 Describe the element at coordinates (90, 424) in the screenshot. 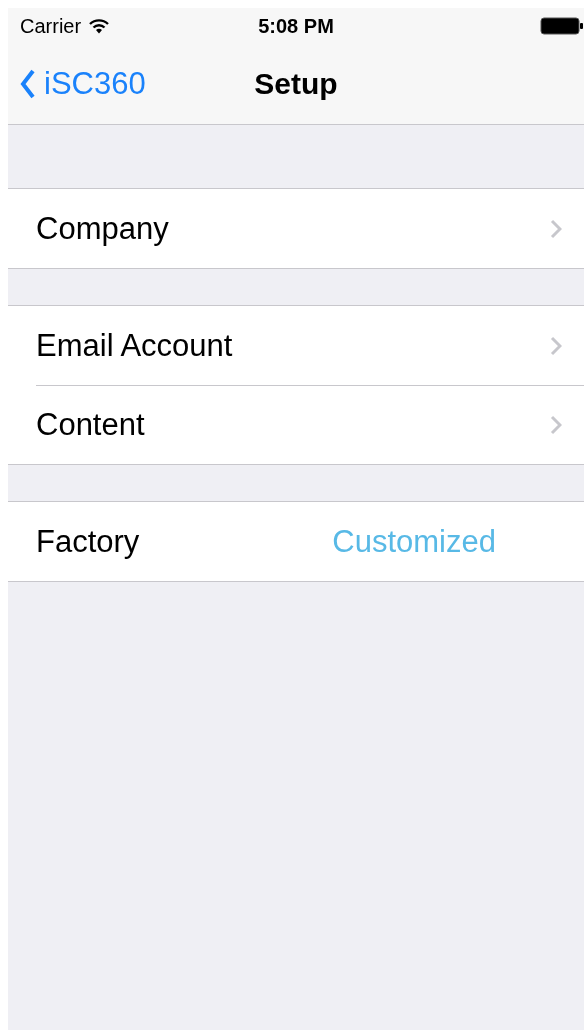

I see `row-label: Content` at that location.